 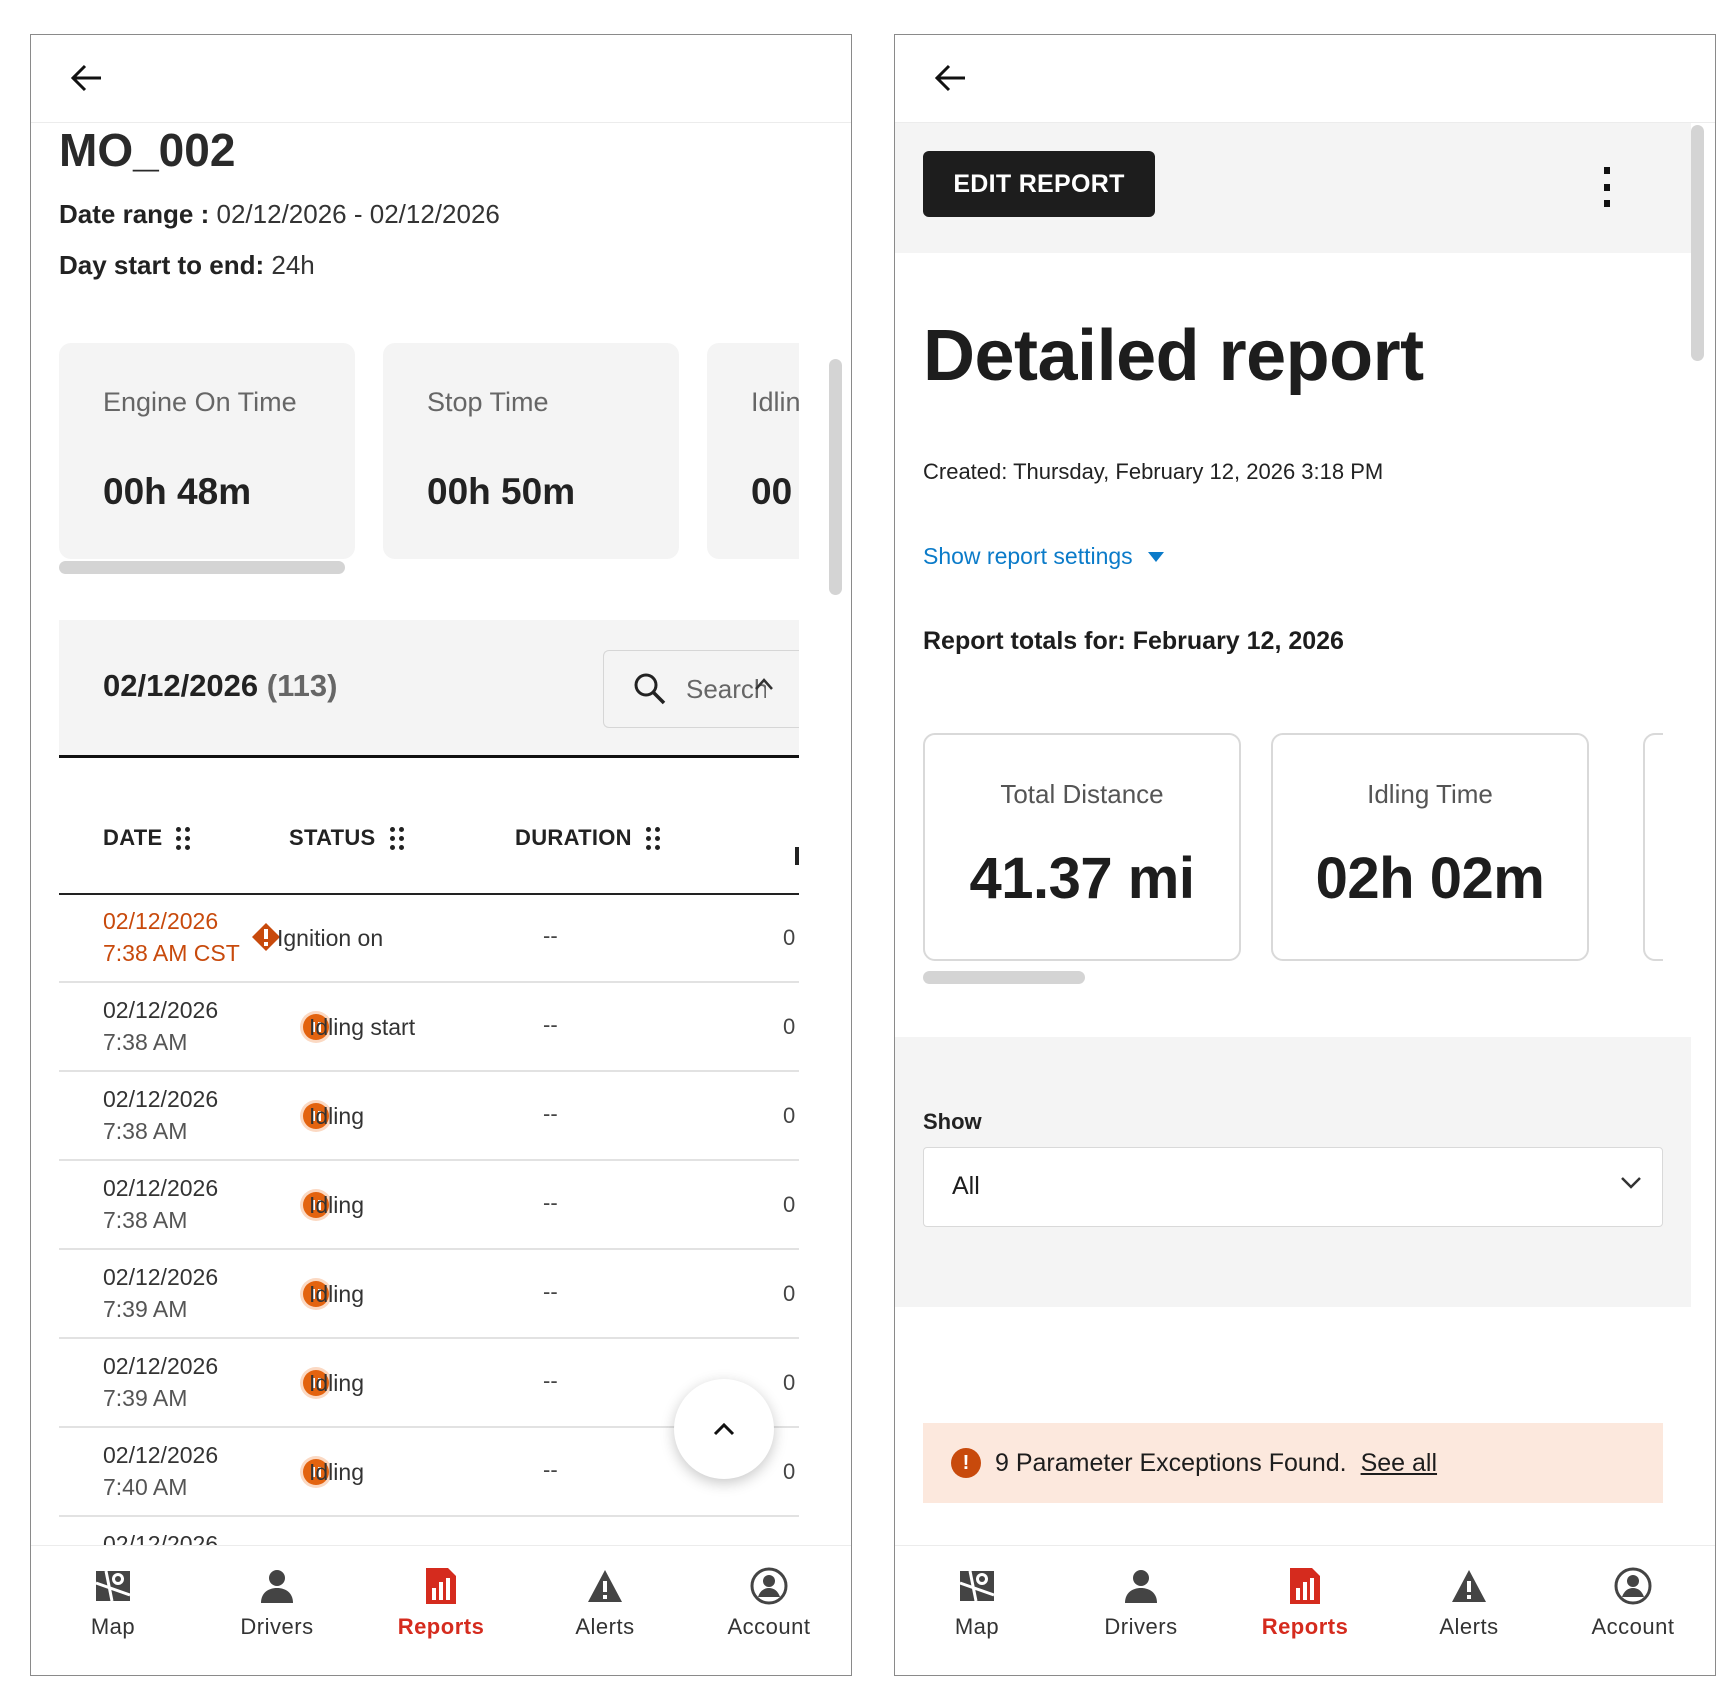 What do you see at coordinates (587, 838) in the screenshot?
I see `column-header-duration: DURATION` at bounding box center [587, 838].